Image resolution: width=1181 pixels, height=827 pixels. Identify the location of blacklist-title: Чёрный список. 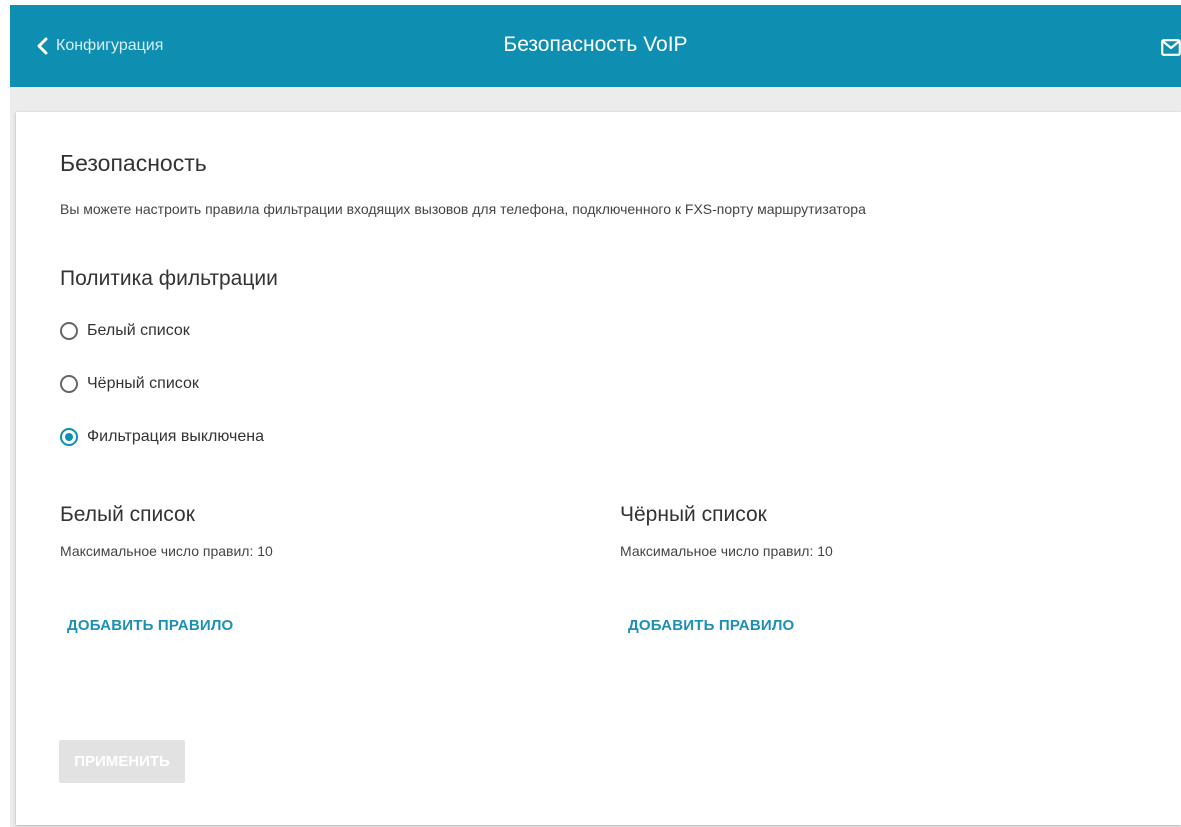
(693, 514).